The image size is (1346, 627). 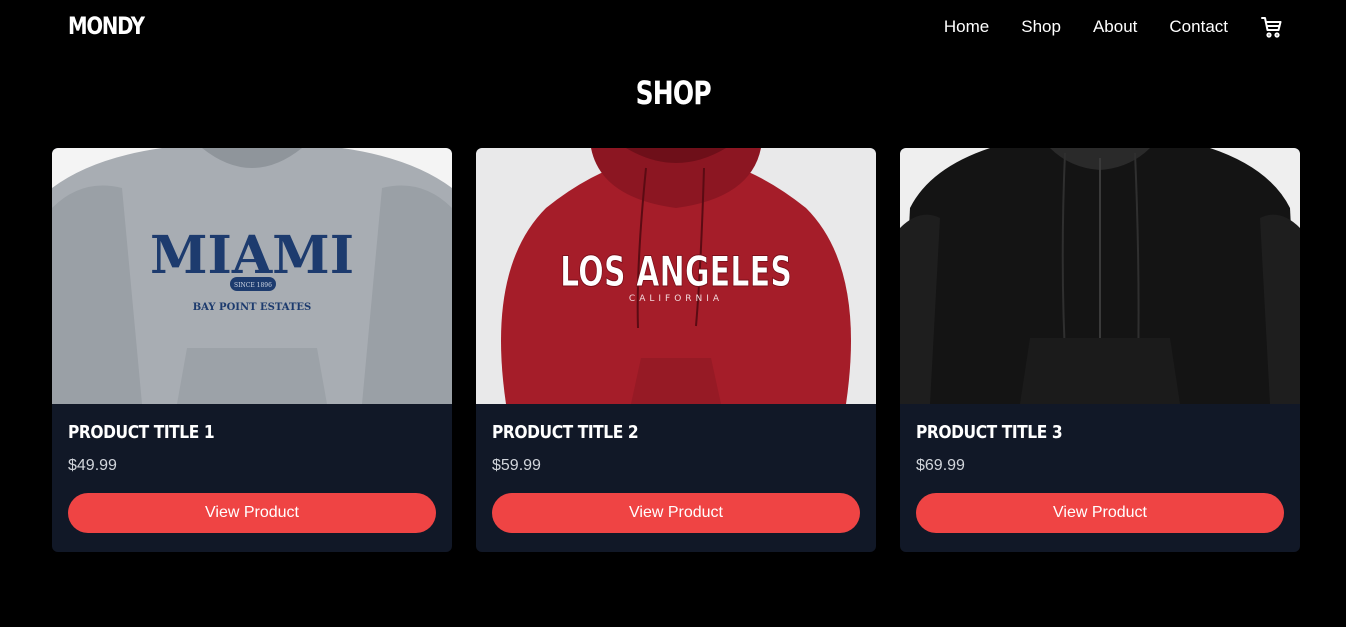 What do you see at coordinates (673, 28) in the screenshot?
I see `top-nav: MONDY Home Shop About Contact` at bounding box center [673, 28].